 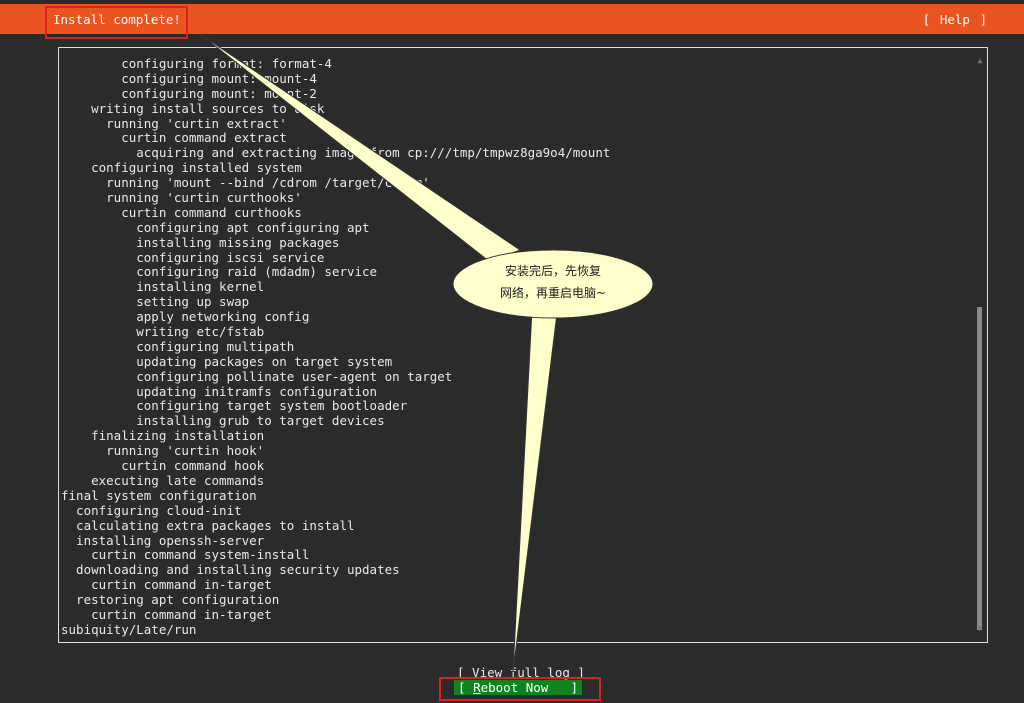 What do you see at coordinates (163, 436) in the screenshot?
I see `log-line: finalizing installation` at bounding box center [163, 436].